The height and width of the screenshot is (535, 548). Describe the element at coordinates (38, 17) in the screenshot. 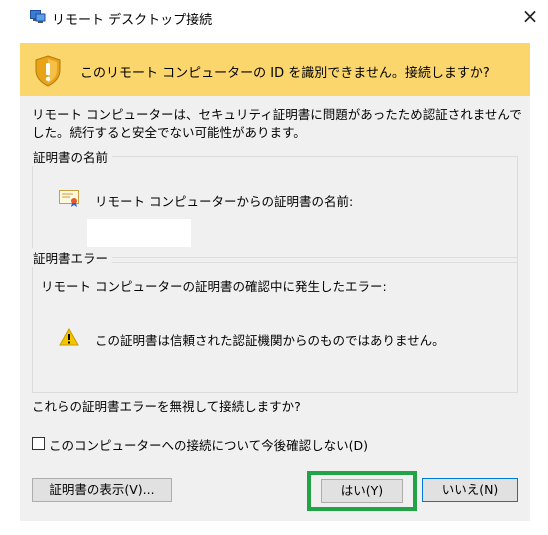

I see `remote-desktop-icon` at that location.